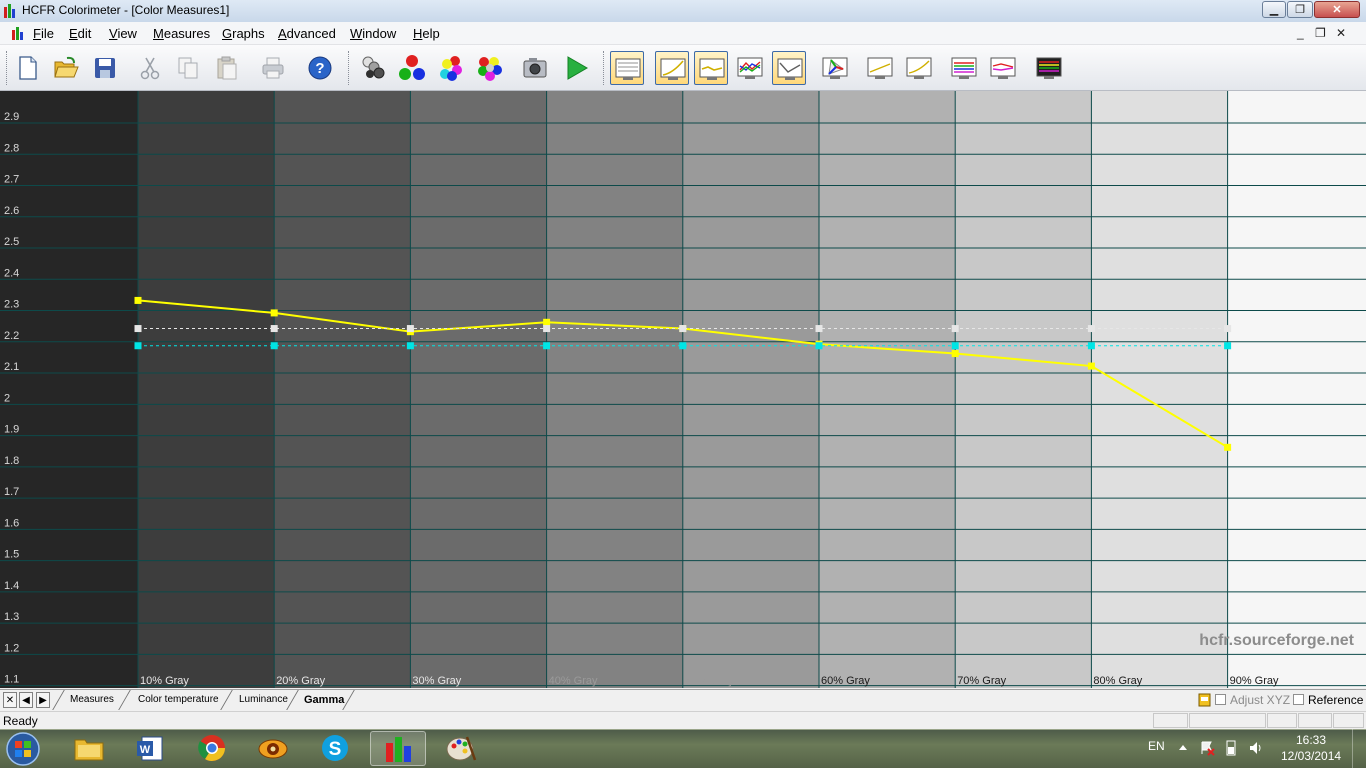 This screenshot has height=768, width=1366. Describe the element at coordinates (1207, 748) in the screenshot. I see `action-center-icon` at that location.